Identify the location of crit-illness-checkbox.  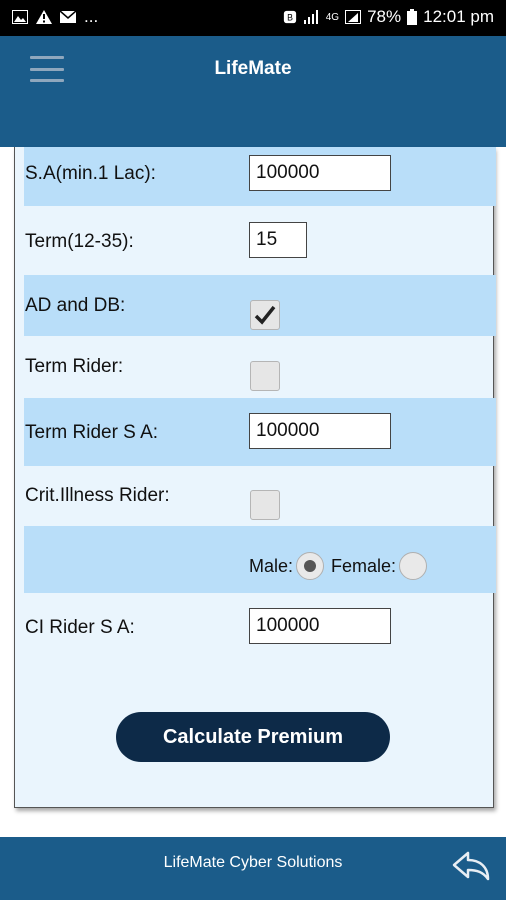
(265, 505).